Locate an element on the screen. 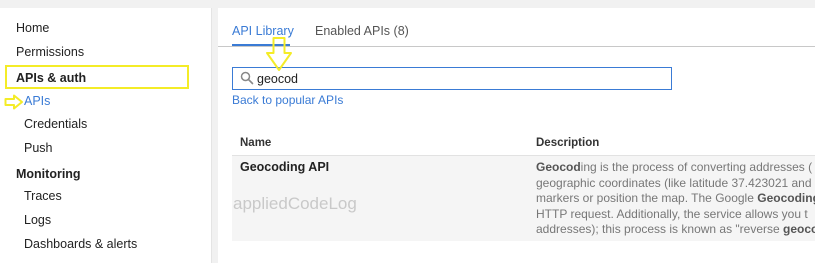 The image size is (815, 263). sidebar-item-home: Home is located at coordinates (32, 28).